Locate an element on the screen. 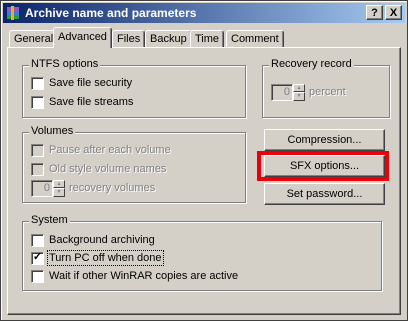 The image size is (408, 321). annotation-highlight-box is located at coordinates (323, 166).